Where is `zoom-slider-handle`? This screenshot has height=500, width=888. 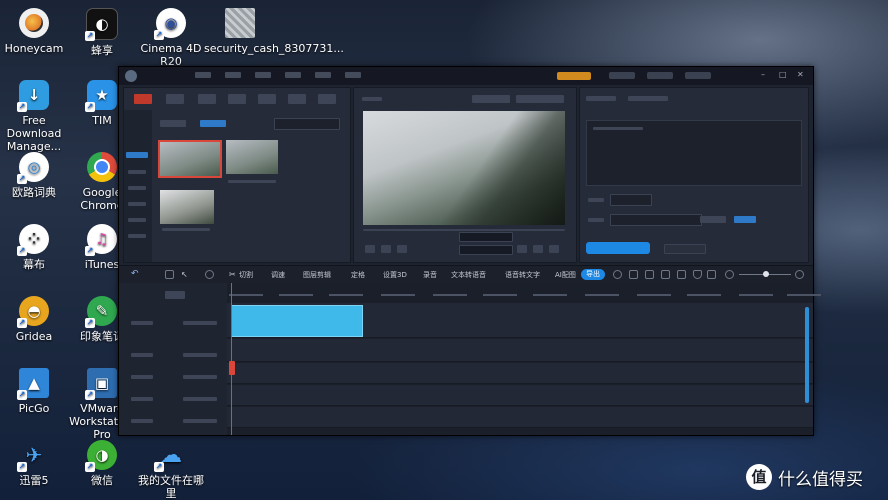 zoom-slider-handle is located at coordinates (766, 274).